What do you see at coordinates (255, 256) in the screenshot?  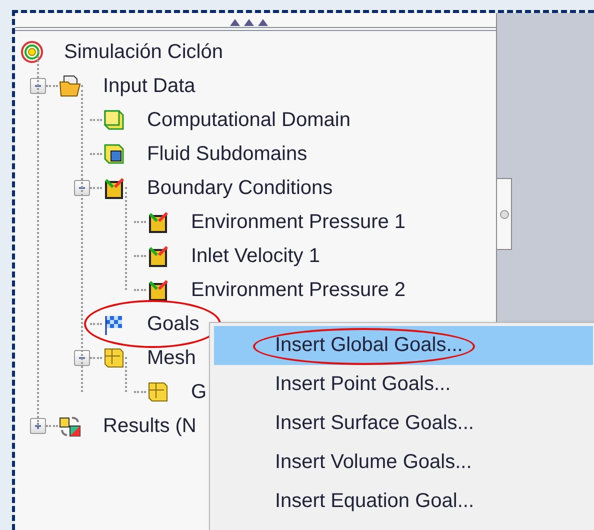 I see `tree-item: Inlet Velocity 1` at bounding box center [255, 256].